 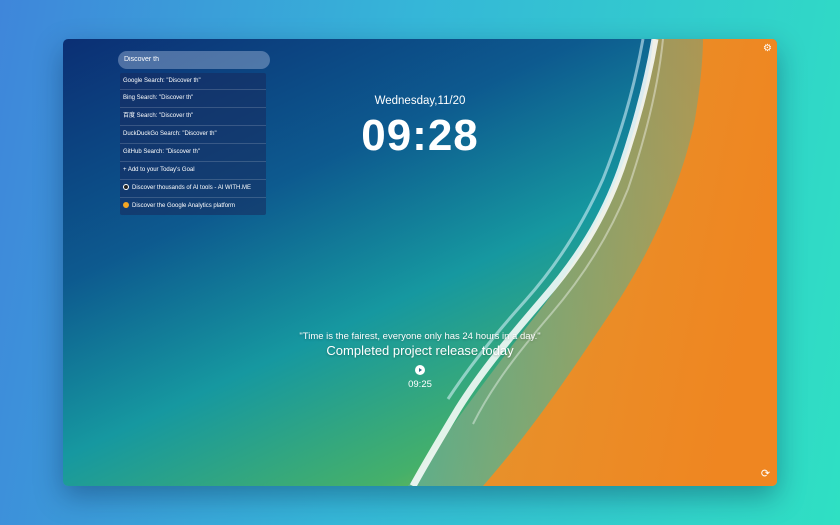 What do you see at coordinates (194, 59) in the screenshot?
I see `search-input` at bounding box center [194, 59].